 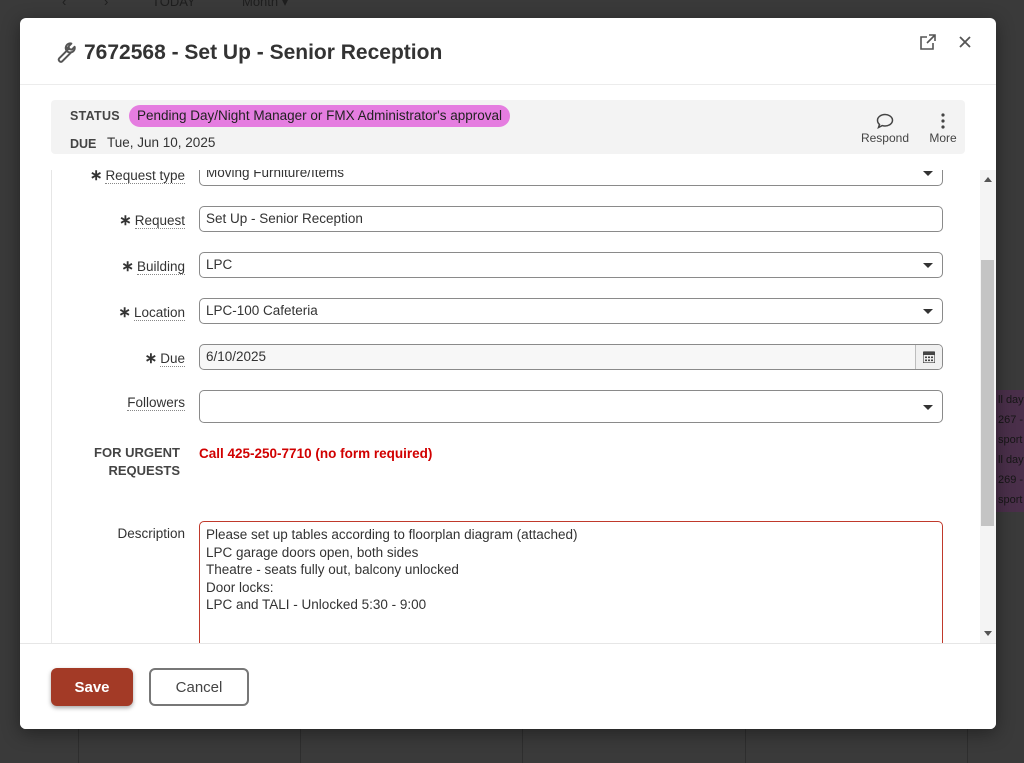 What do you see at coordinates (64, 4) in the screenshot?
I see `prev-arrow-icon: ‹` at bounding box center [64, 4].